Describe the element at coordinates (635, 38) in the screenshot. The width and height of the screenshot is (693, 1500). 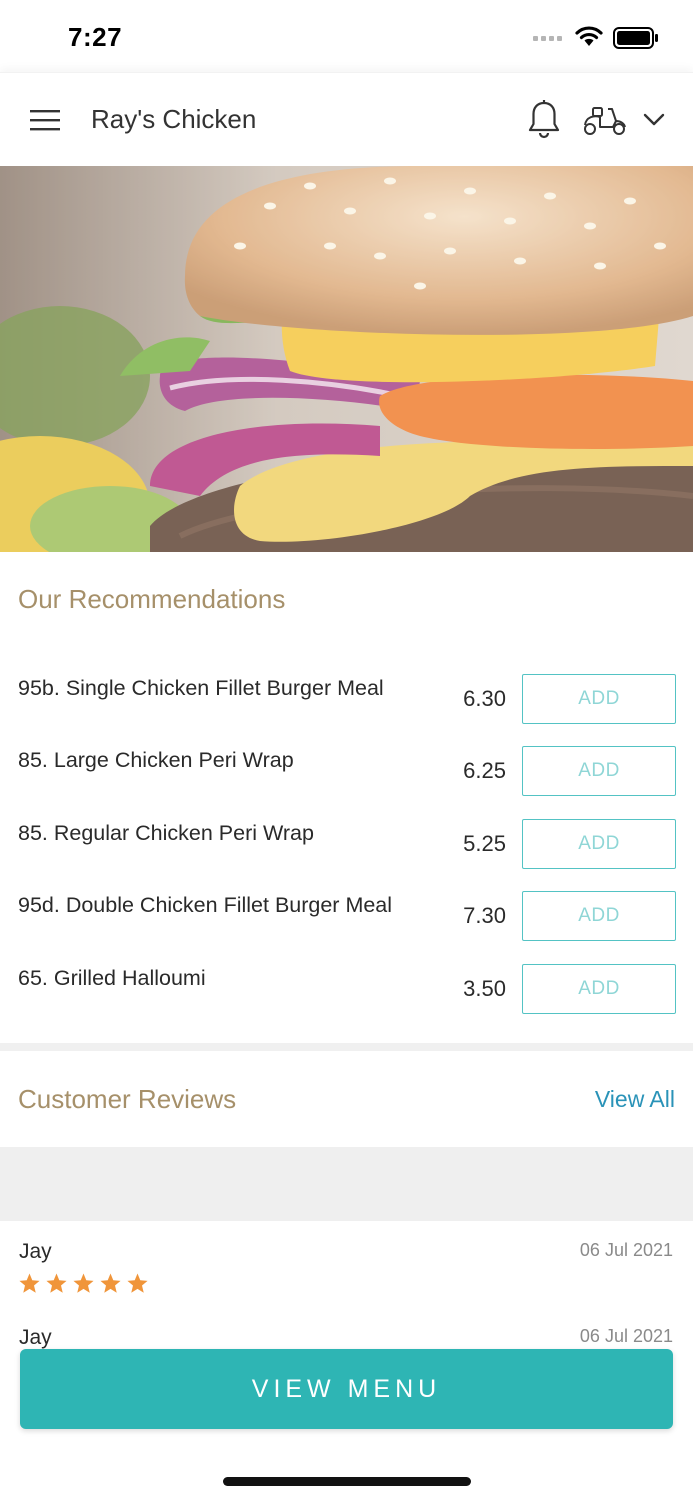
I see `battery-icon` at that location.